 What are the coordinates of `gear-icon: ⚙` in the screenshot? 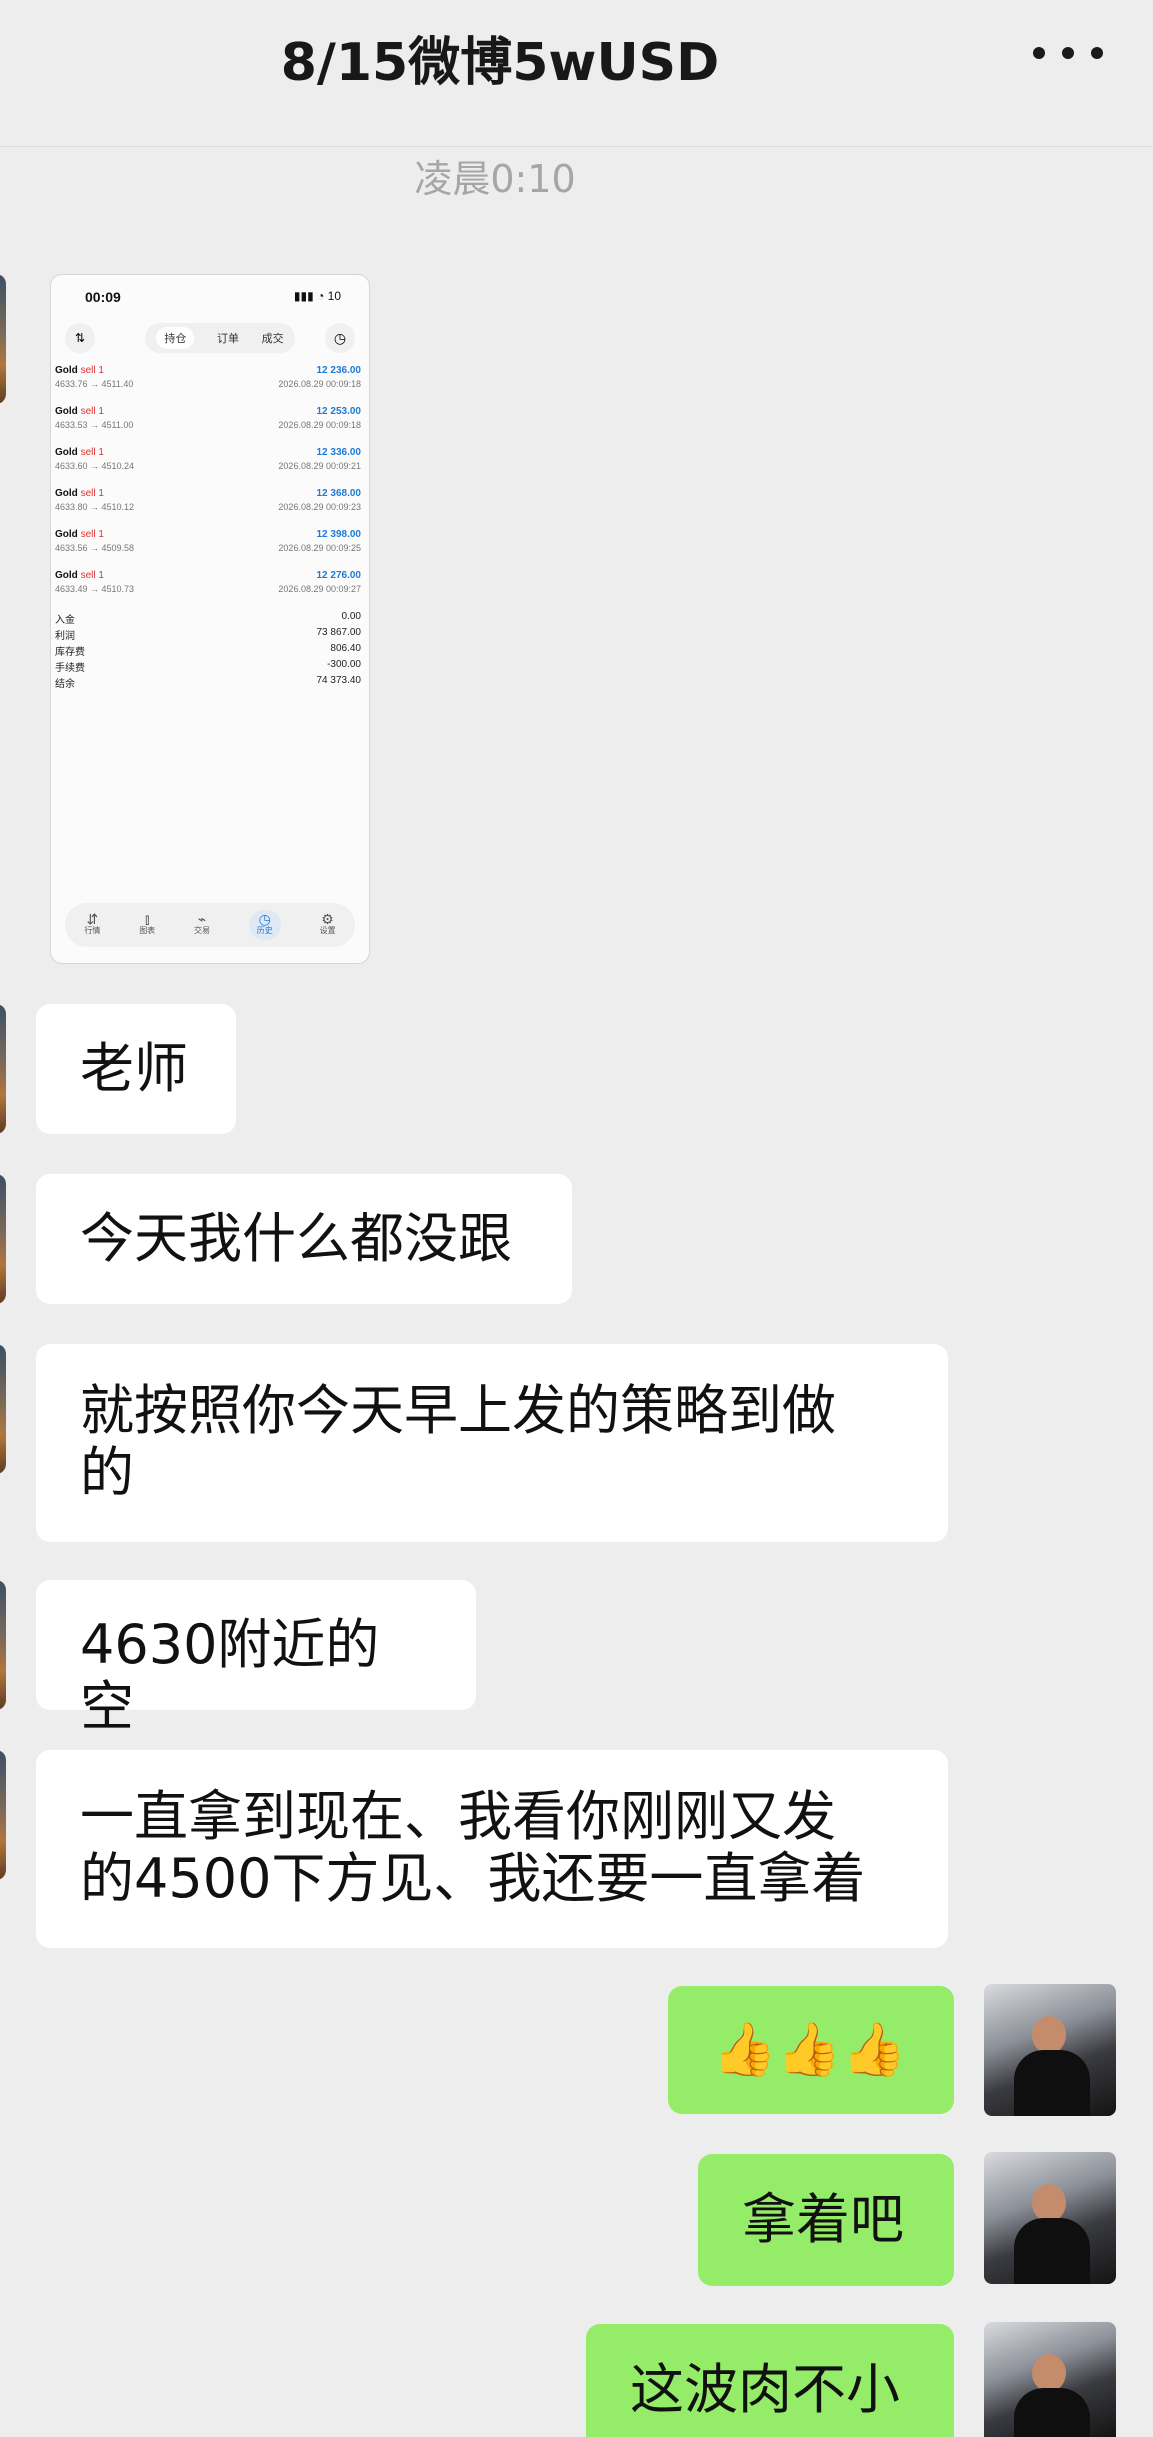 It's located at (327, 919).